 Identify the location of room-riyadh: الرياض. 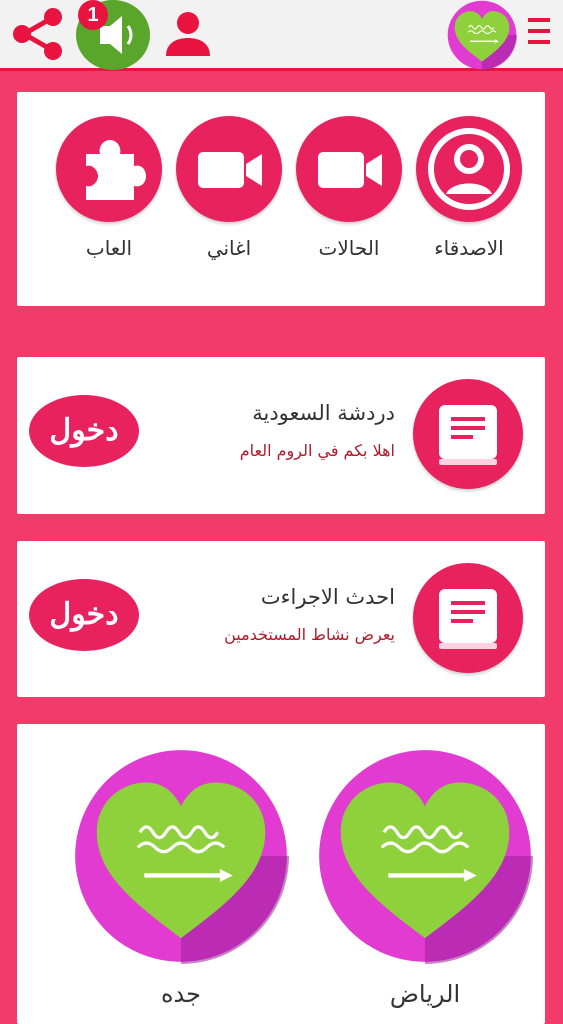
(425, 878).